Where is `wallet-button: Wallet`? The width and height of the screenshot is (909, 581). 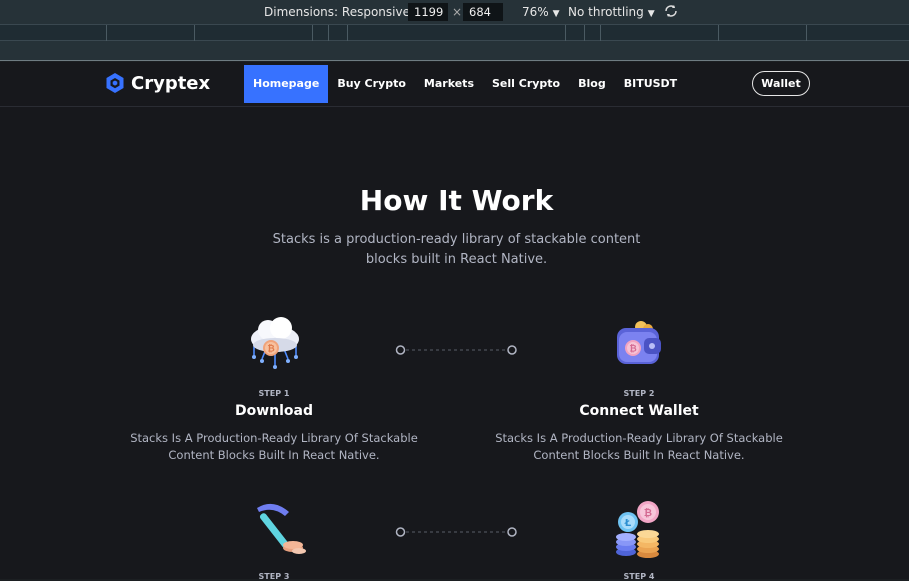 wallet-button: Wallet is located at coordinates (781, 83).